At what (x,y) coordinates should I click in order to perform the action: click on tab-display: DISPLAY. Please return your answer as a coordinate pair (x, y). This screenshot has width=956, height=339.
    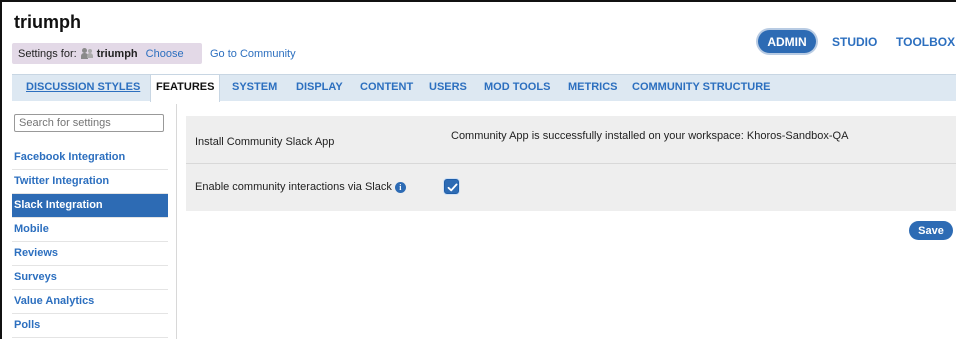
    Looking at the image, I should click on (319, 88).